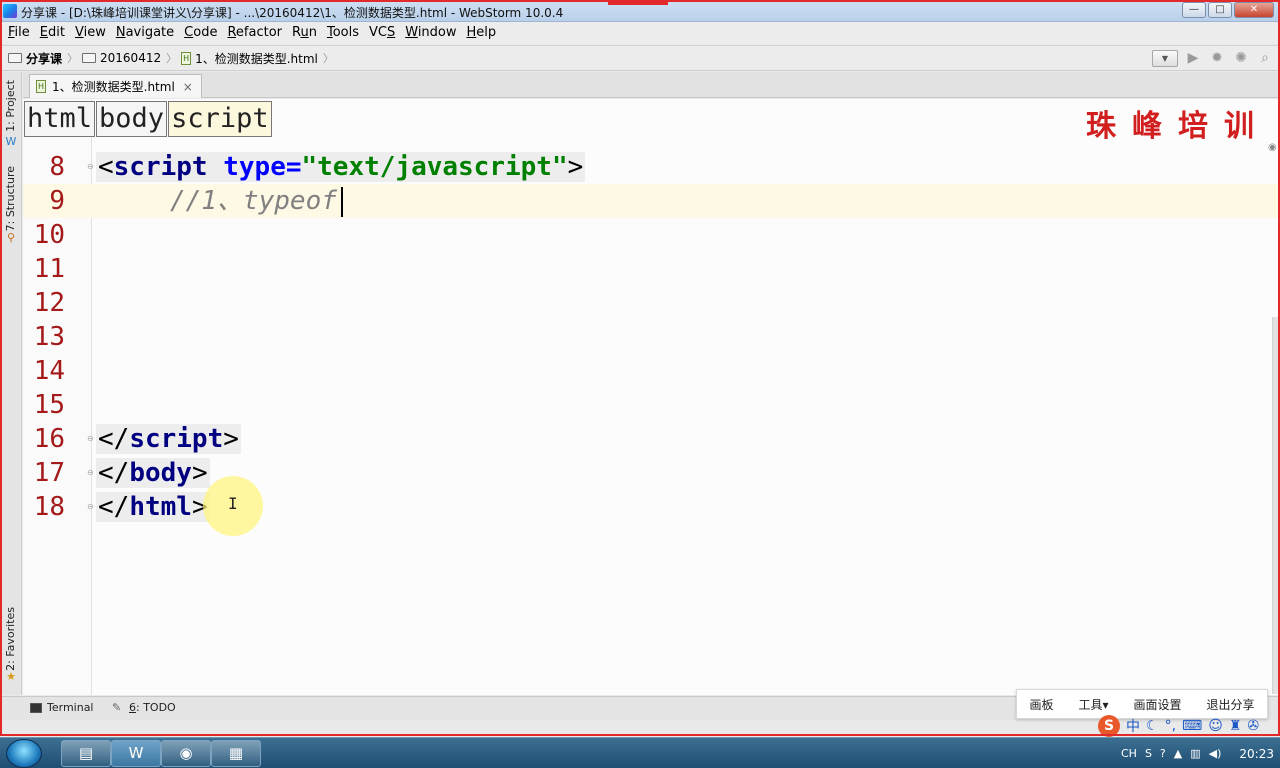 The width and height of the screenshot is (1280, 768). What do you see at coordinates (1215, 753) in the screenshot?
I see `volume-icon: ◀)` at bounding box center [1215, 753].